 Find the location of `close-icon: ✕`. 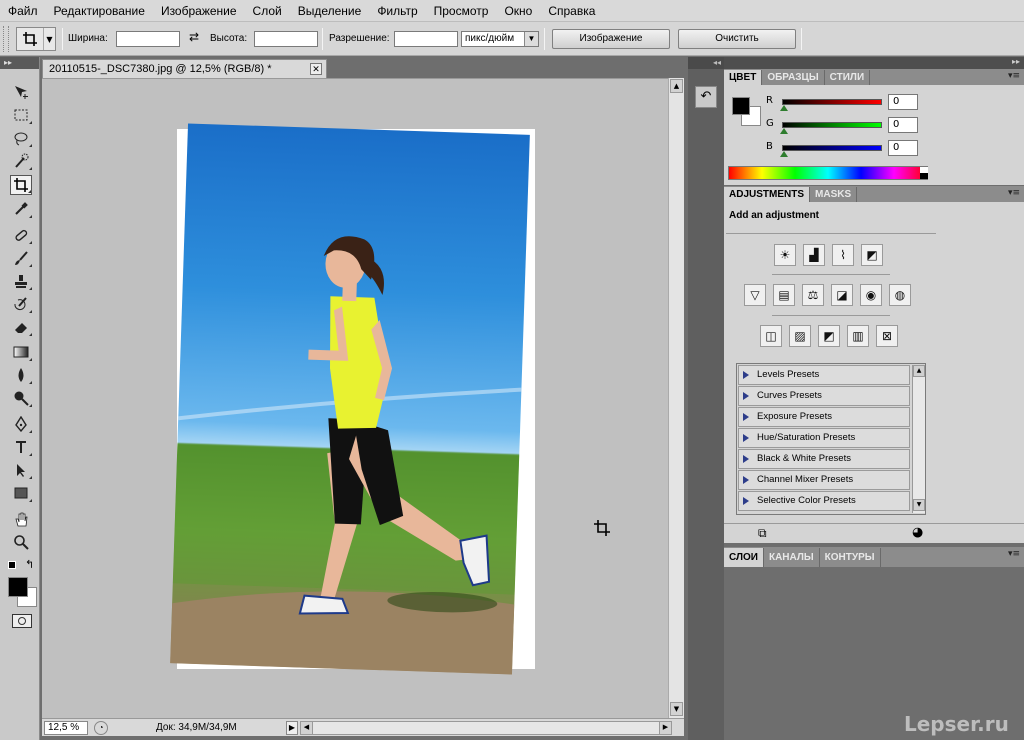

close-icon: ✕ is located at coordinates (316, 69).